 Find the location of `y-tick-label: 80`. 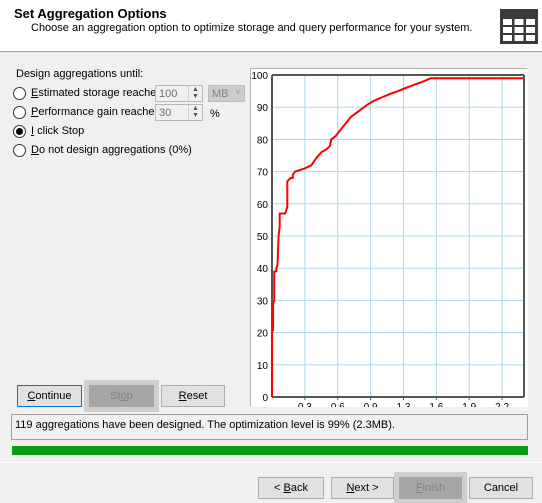

y-tick-label: 80 is located at coordinates (263, 140).